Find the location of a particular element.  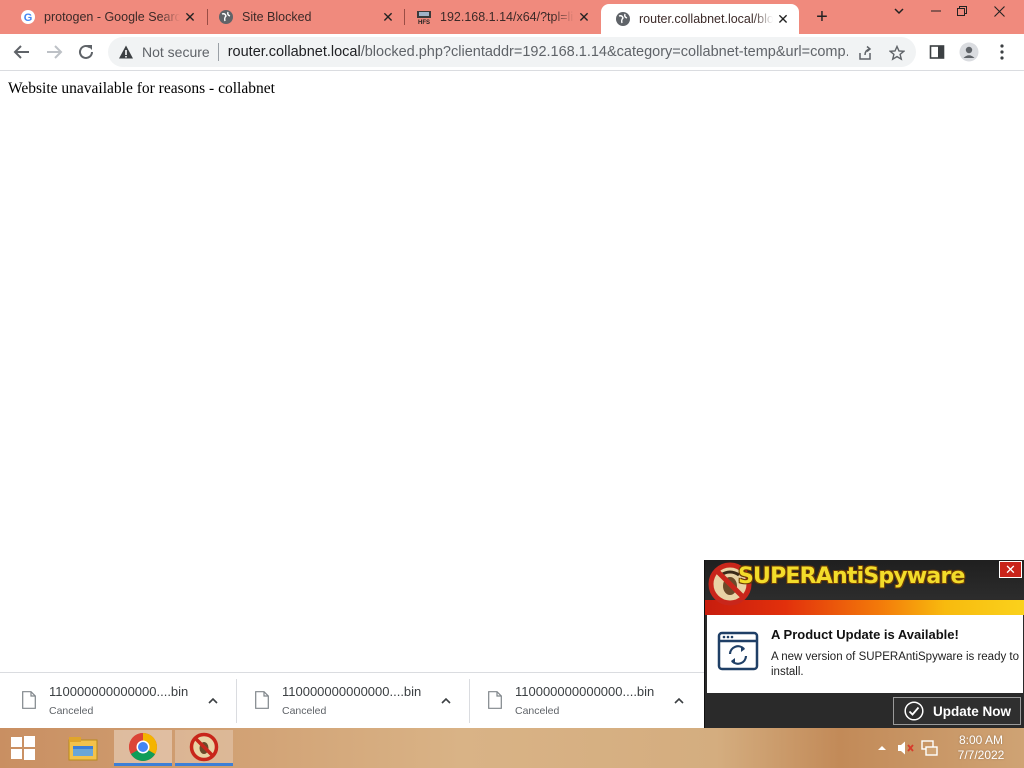

url-host: router.collabnet.local is located at coordinates (294, 52).